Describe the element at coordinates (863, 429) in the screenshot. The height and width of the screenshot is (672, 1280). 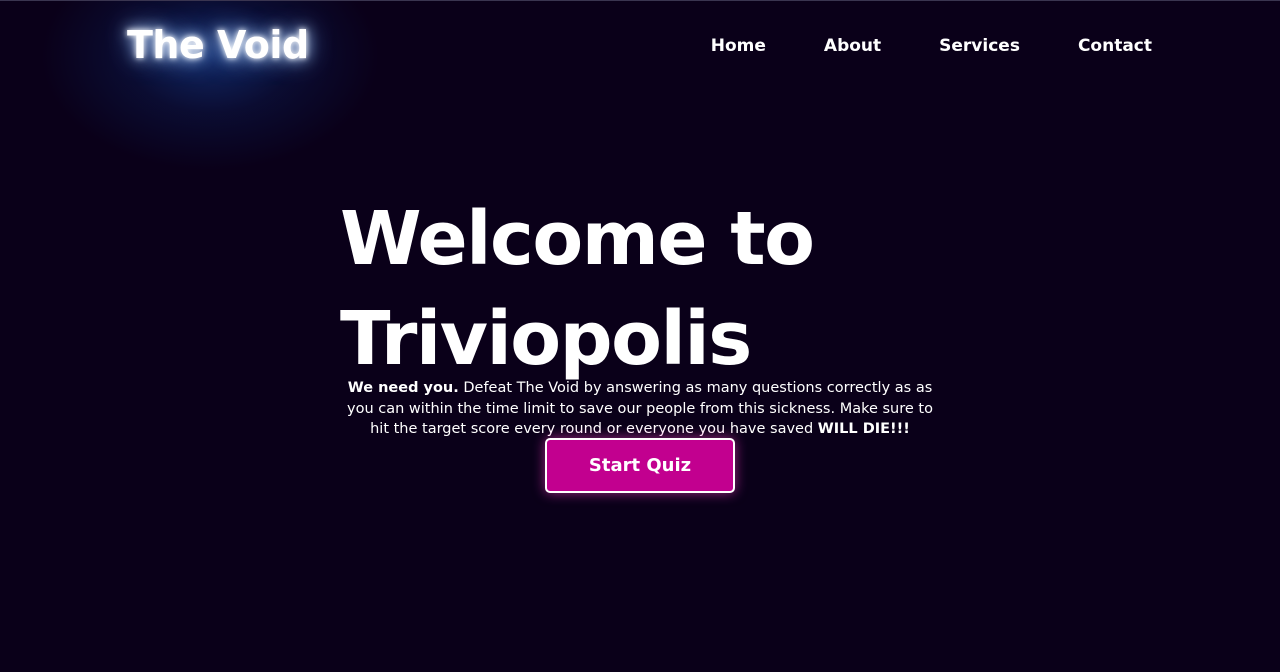
I see `hero-intro-warning: WILL DIE!!!` at that location.